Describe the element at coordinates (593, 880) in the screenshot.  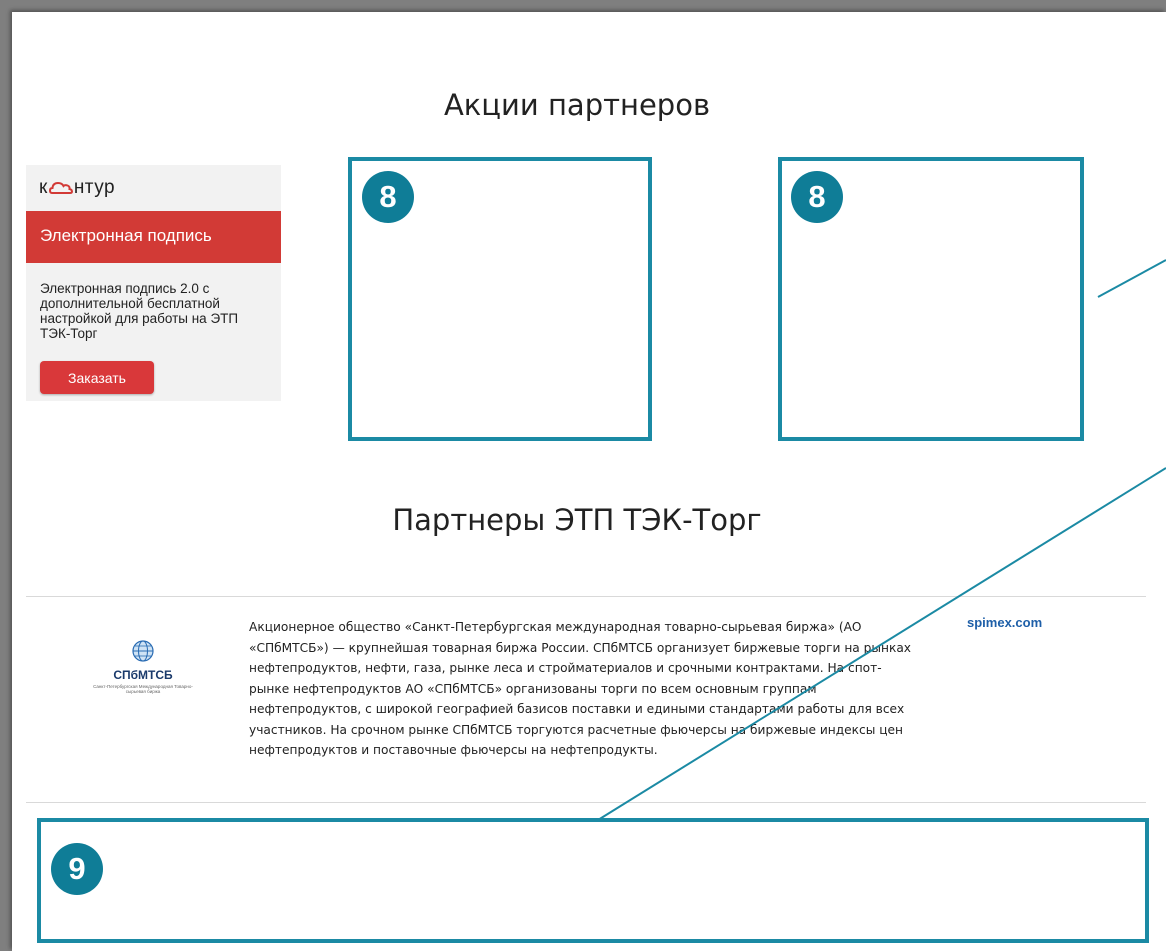
I see `partner-placeholder-bottom: 9` at that location.